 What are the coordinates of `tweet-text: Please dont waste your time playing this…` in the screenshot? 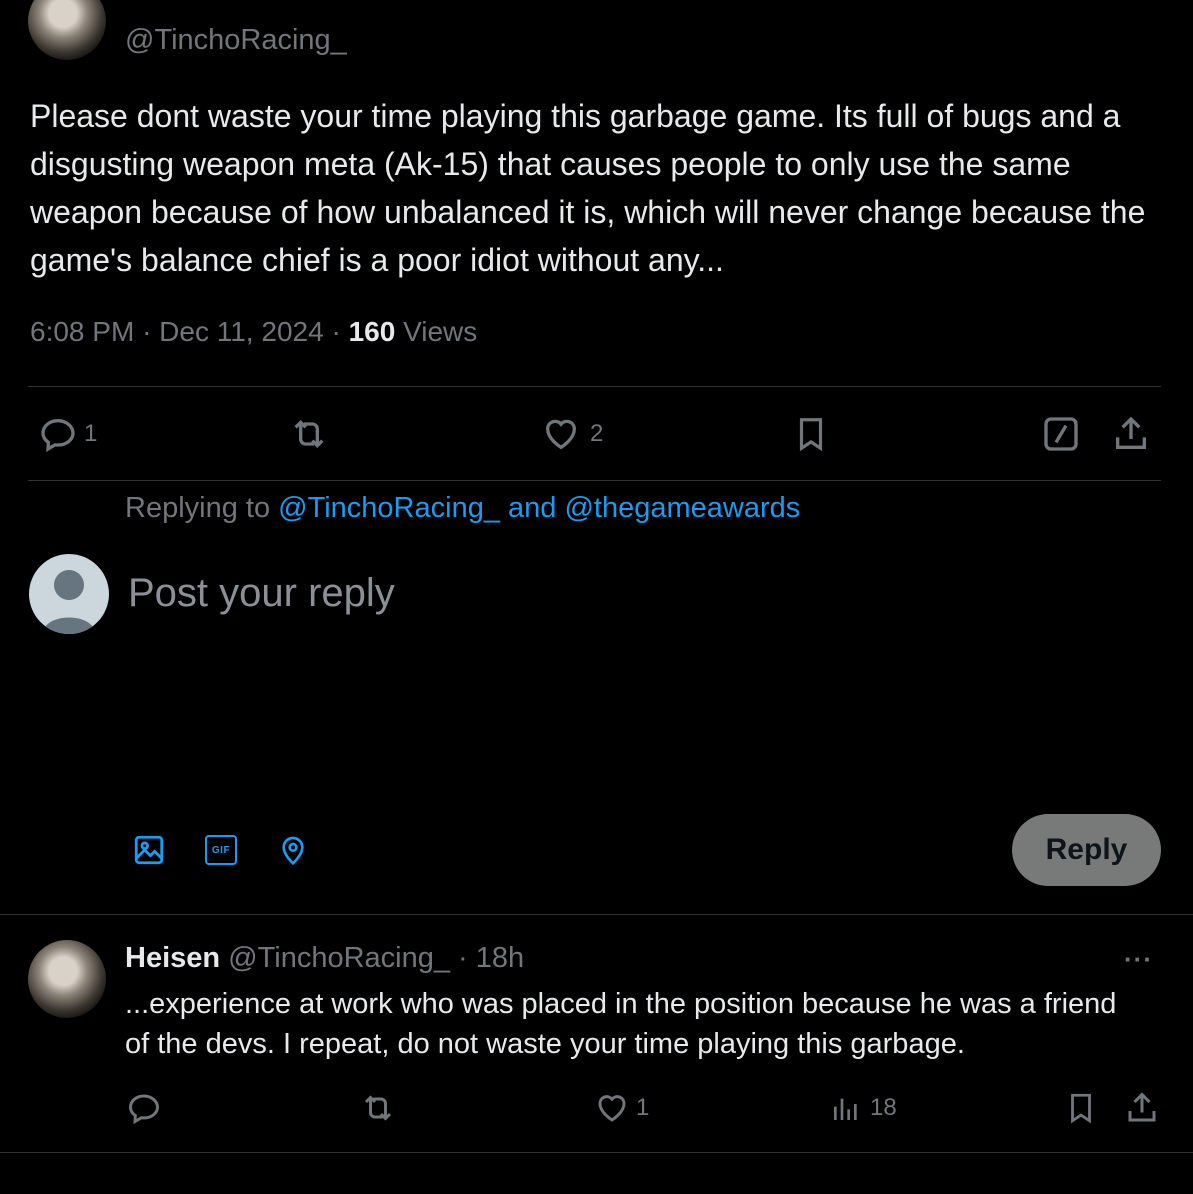 It's located at (588, 188).